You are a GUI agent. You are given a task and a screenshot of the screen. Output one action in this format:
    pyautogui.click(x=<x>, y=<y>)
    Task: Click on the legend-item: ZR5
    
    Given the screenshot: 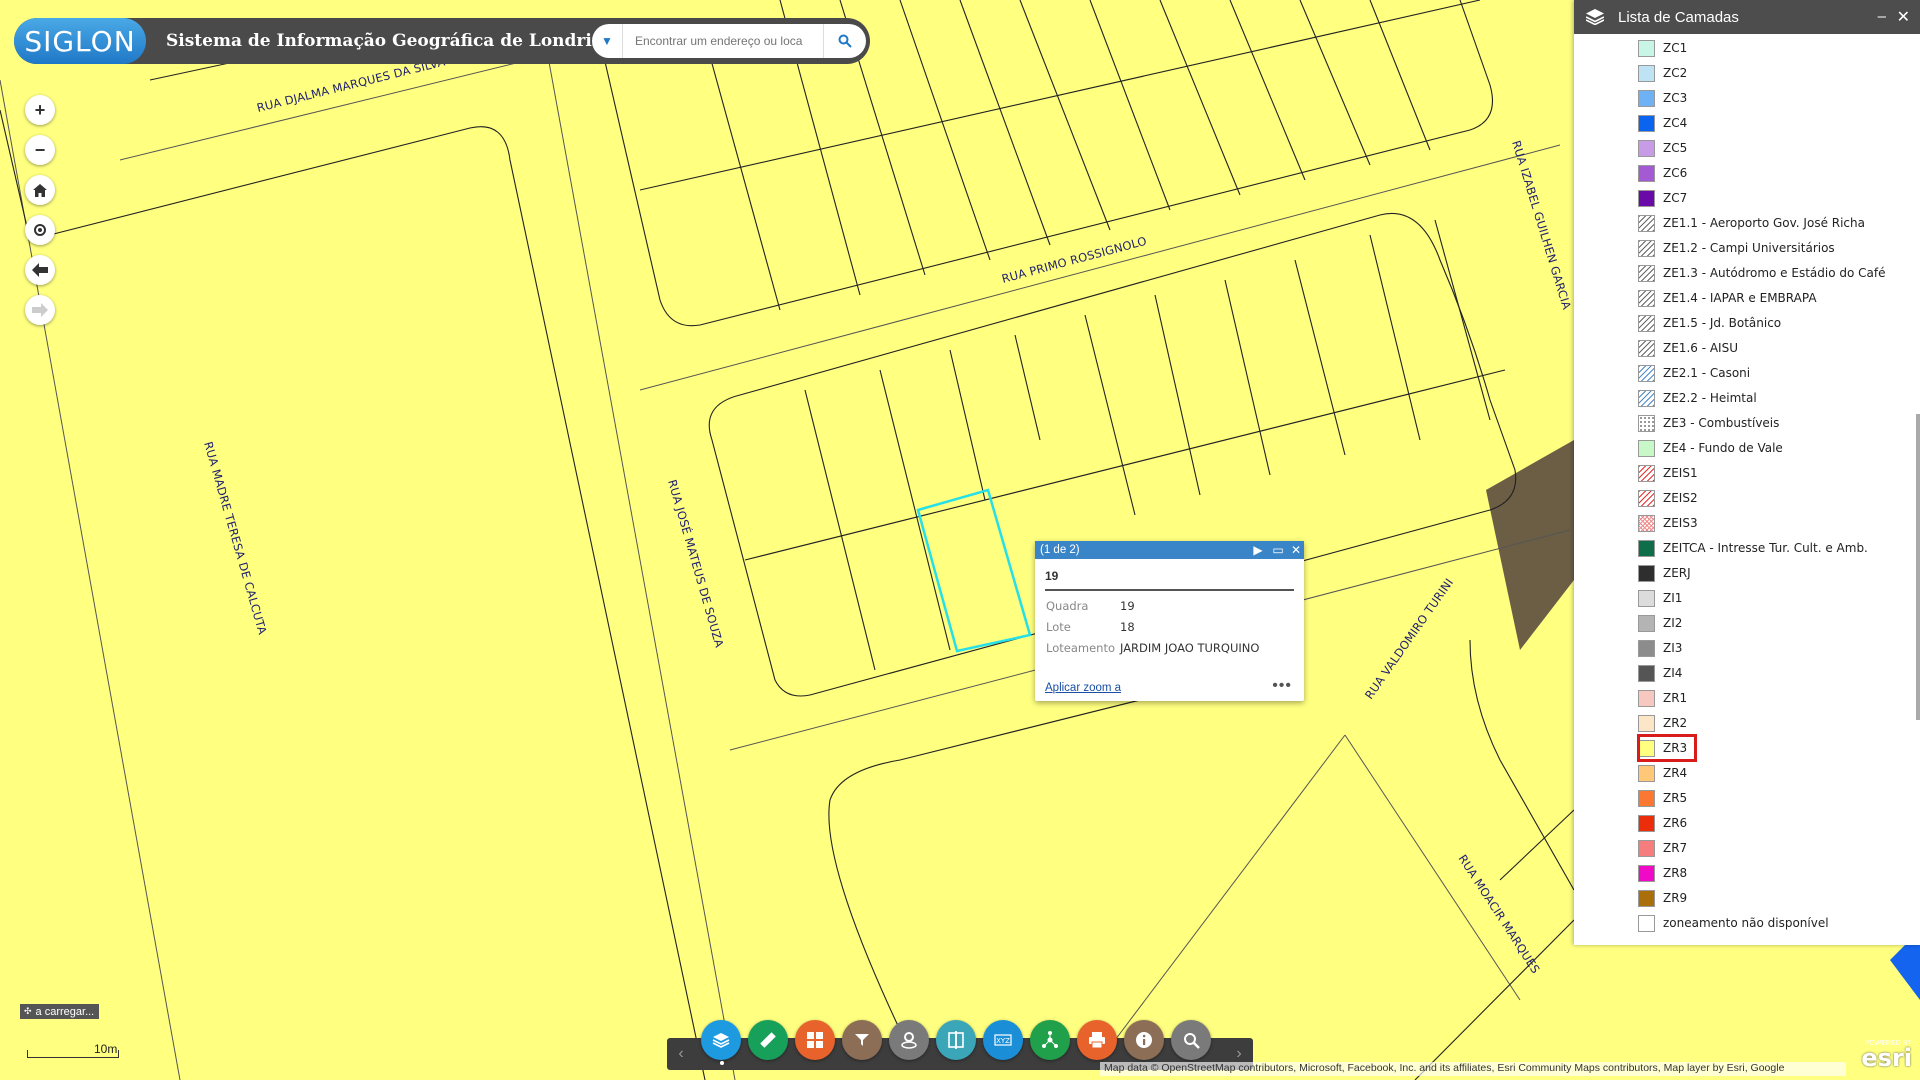 What is the action you would take?
    pyautogui.click(x=1662, y=798)
    